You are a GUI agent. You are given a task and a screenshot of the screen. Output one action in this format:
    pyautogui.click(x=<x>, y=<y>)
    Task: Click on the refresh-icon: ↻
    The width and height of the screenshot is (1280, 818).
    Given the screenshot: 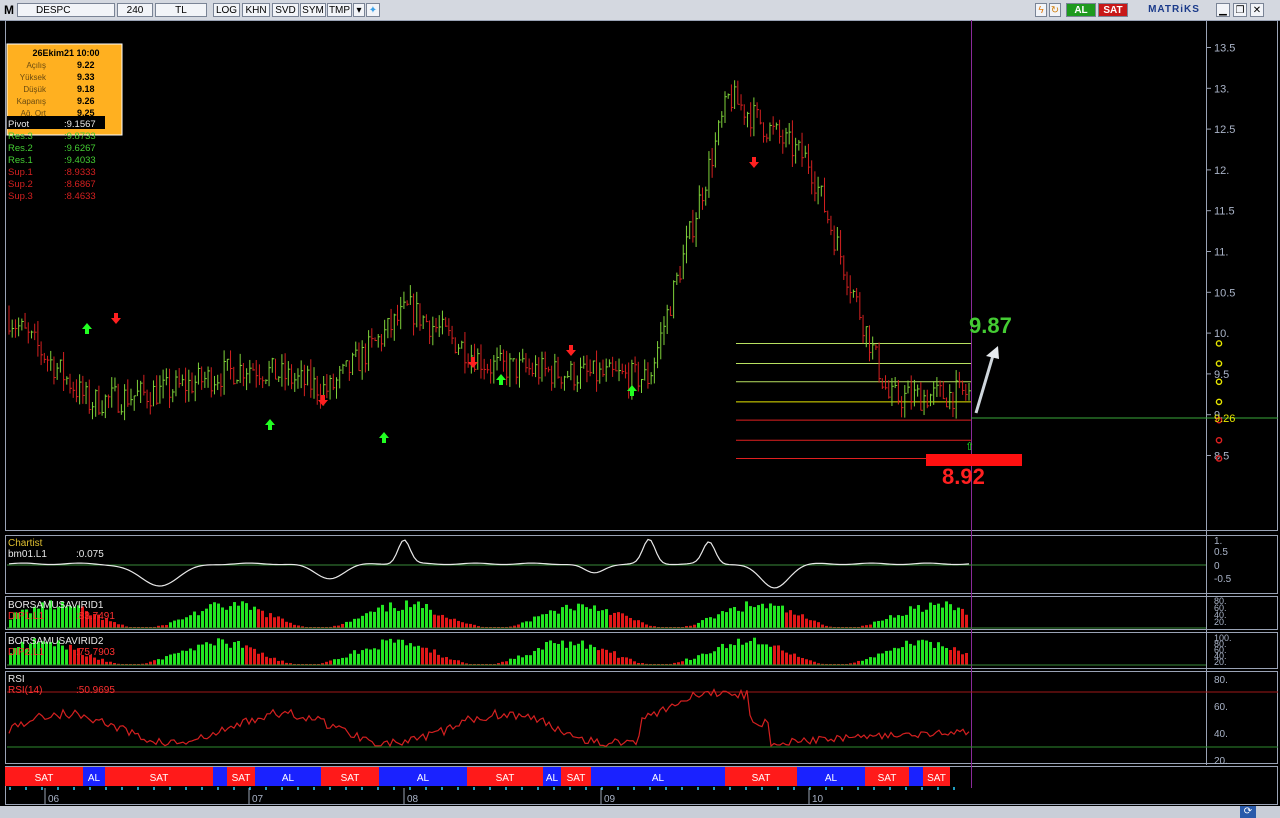 What is the action you would take?
    pyautogui.click(x=1055, y=10)
    